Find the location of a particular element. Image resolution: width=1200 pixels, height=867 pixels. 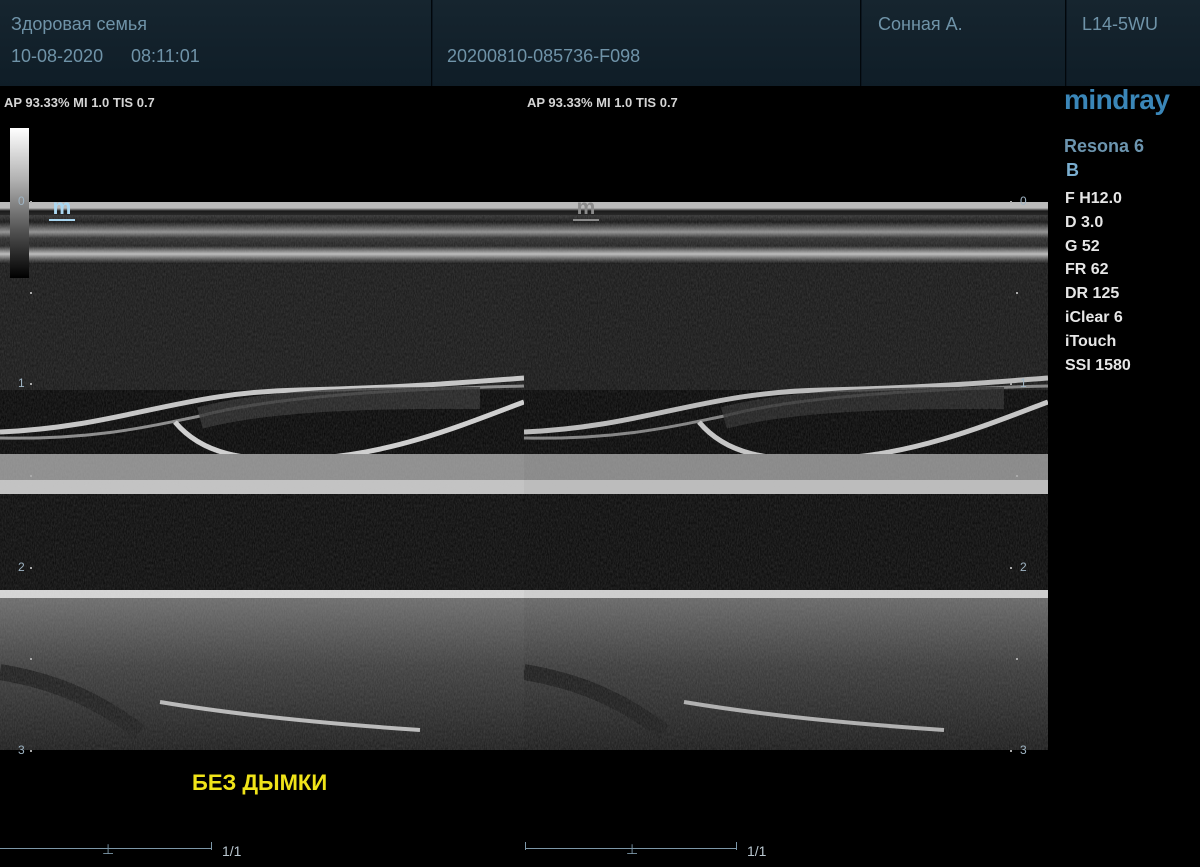

setting-iclear: iClear 6 is located at coordinates (1094, 317).